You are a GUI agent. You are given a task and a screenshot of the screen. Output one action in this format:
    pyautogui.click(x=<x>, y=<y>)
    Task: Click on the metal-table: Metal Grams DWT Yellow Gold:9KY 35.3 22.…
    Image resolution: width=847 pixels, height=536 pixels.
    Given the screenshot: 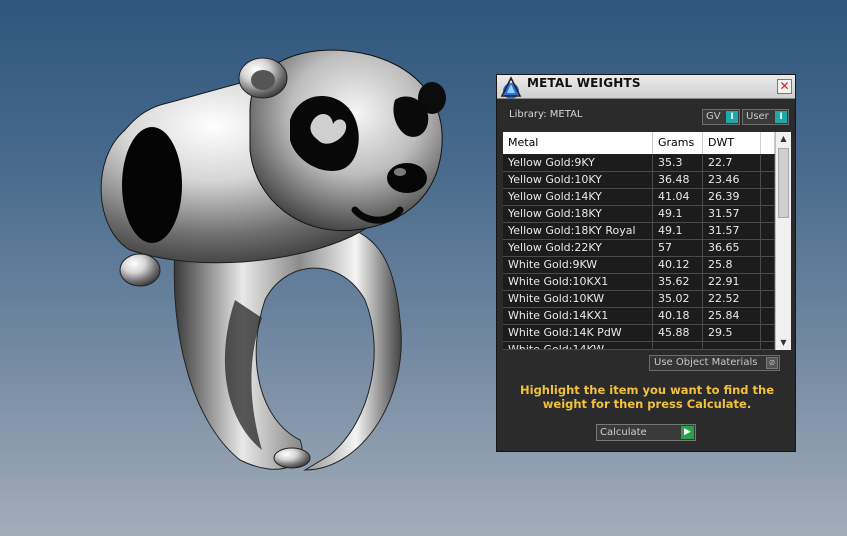 What is the action you would take?
    pyautogui.click(x=647, y=241)
    